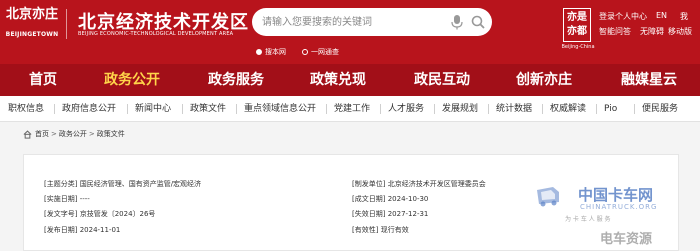 This screenshot has width=700, height=251. What do you see at coordinates (32, 34) in the screenshot?
I see `logo-english: BEIJINGETOWN` at bounding box center [32, 34].